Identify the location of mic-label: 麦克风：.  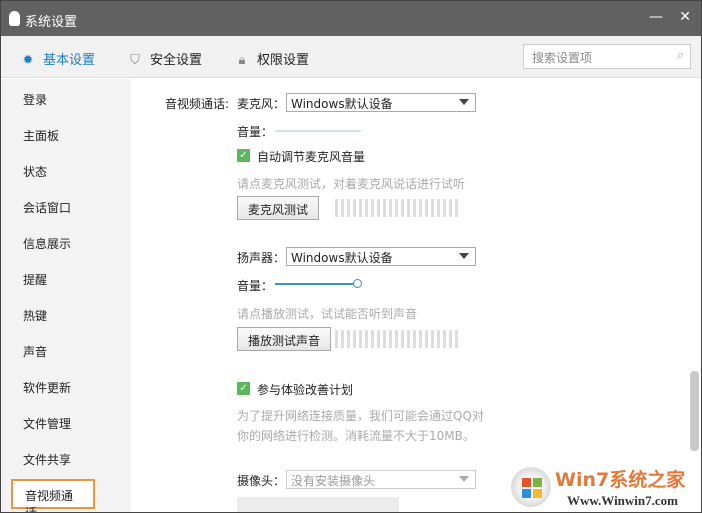
(261, 104).